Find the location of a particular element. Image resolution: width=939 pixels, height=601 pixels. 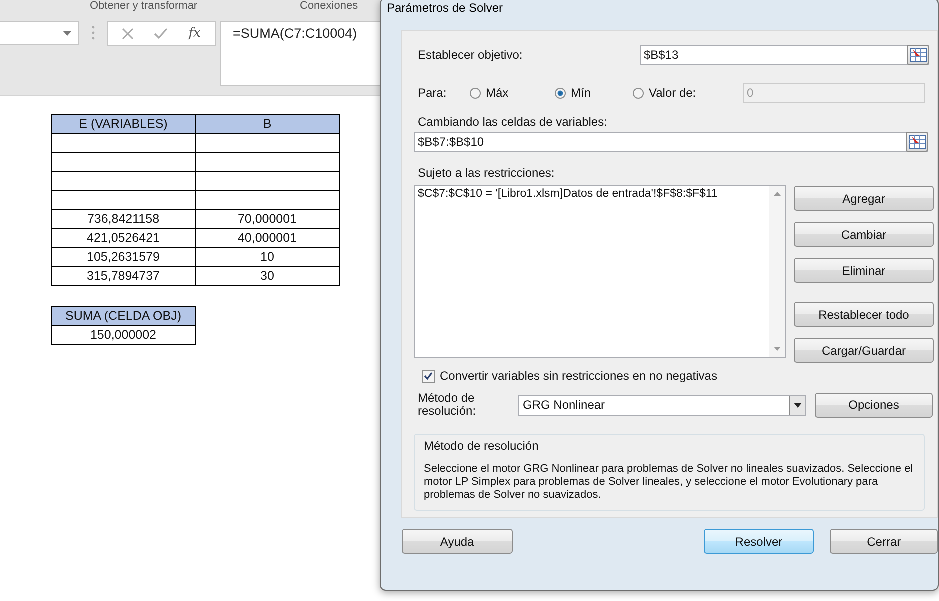

table-cell: 150,000002 is located at coordinates (124, 335).